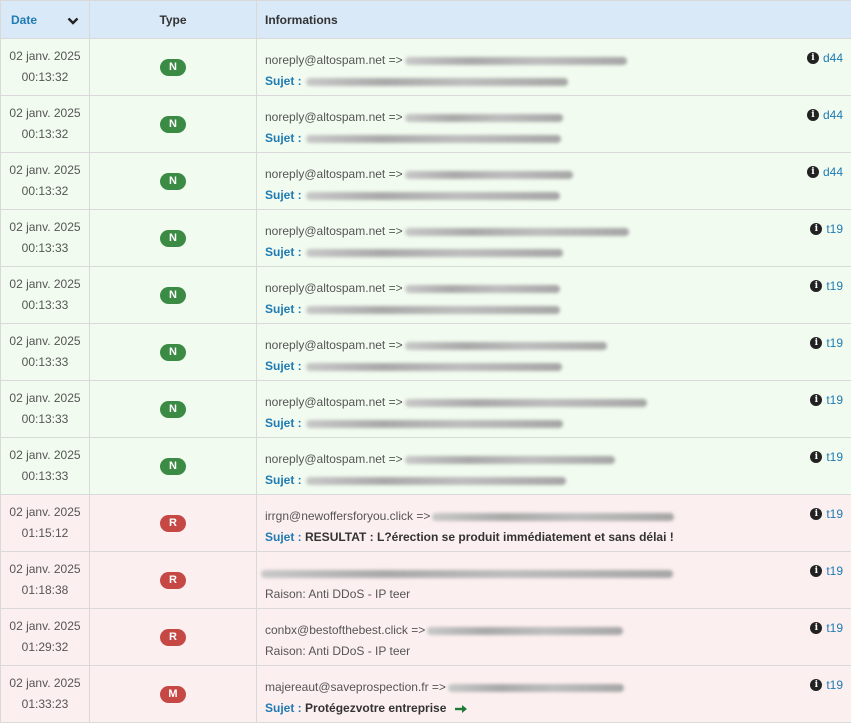  I want to click on info-cell: noreply@altospam.net =>Sujet :id44, so click(554, 67).